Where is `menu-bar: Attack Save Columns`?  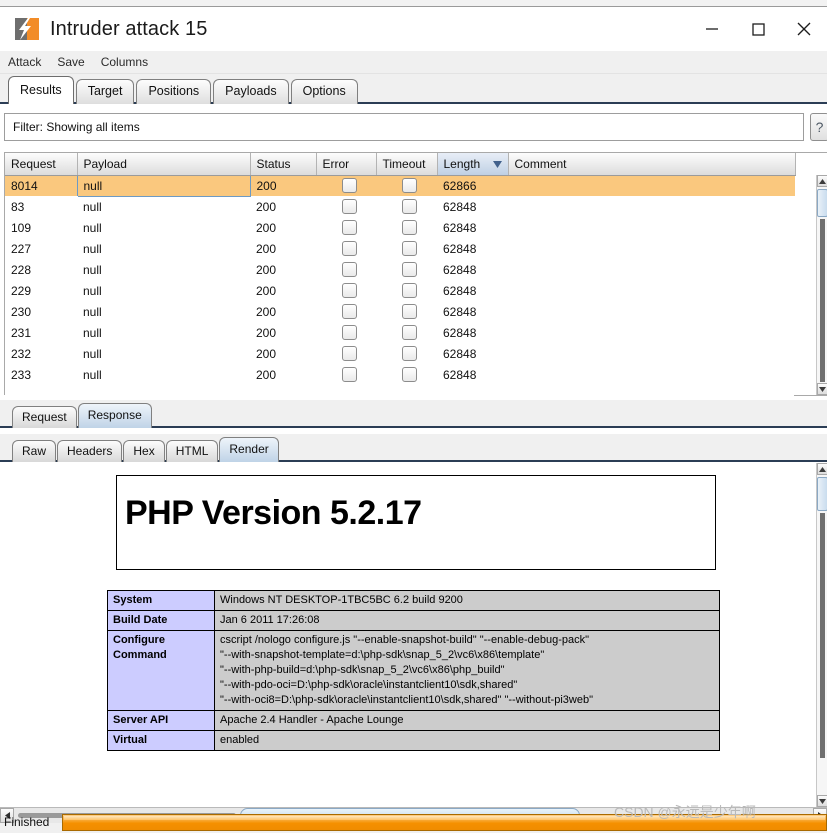
menu-bar: Attack Save Columns is located at coordinates (413, 62).